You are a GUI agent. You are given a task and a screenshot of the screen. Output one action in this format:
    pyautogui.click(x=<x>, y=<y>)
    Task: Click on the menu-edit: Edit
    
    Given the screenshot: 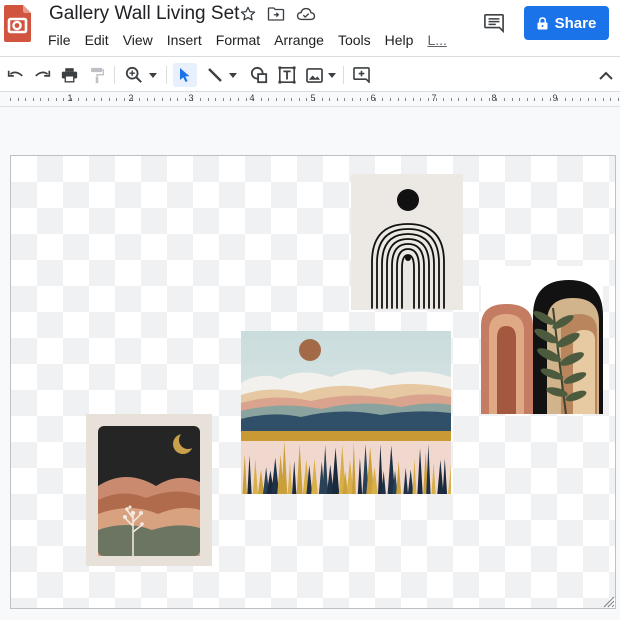 What is the action you would take?
    pyautogui.click(x=97, y=40)
    